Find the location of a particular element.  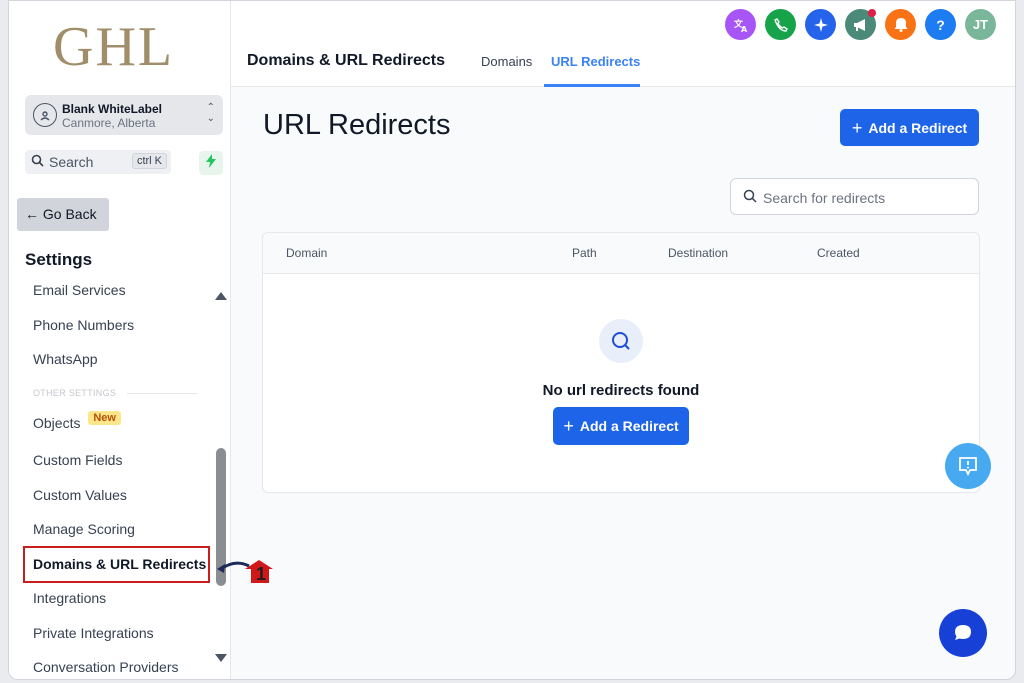

scroll-up-arrow-icon is located at coordinates (221, 296).